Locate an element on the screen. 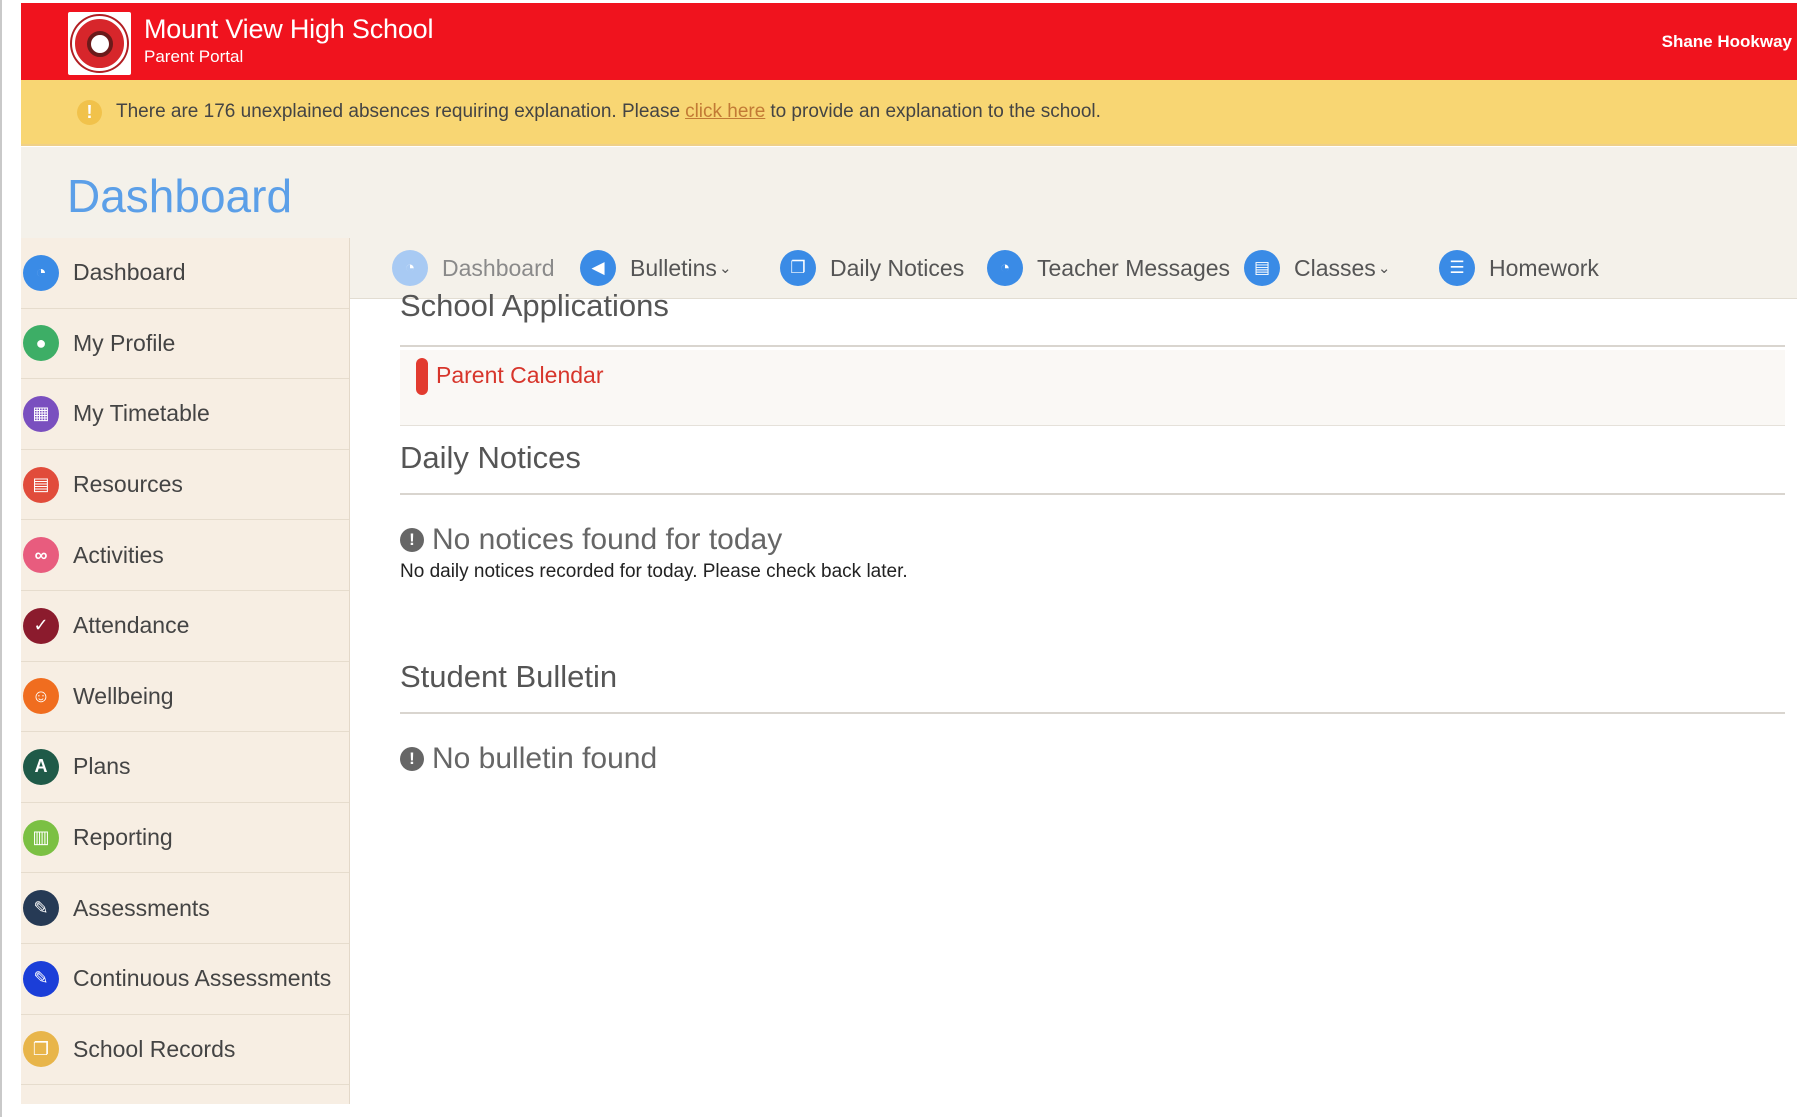  sidebar-item-school-records: ❐ School Records is located at coordinates (185, 1050).